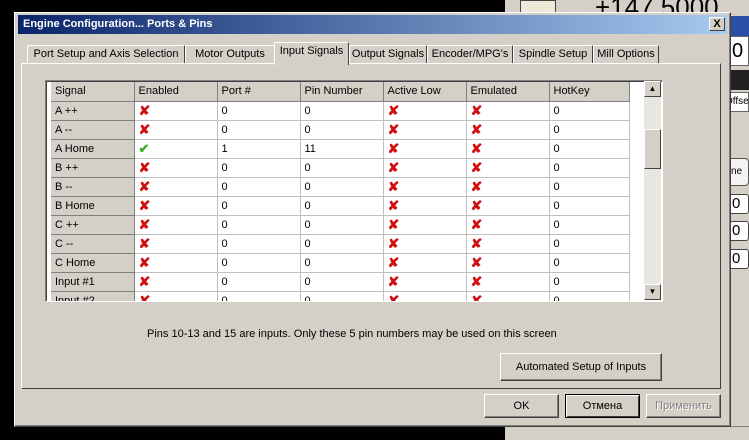  Describe the element at coordinates (553, 54) in the screenshot. I see `tab-spindle-setup: Spindle Setup` at that location.